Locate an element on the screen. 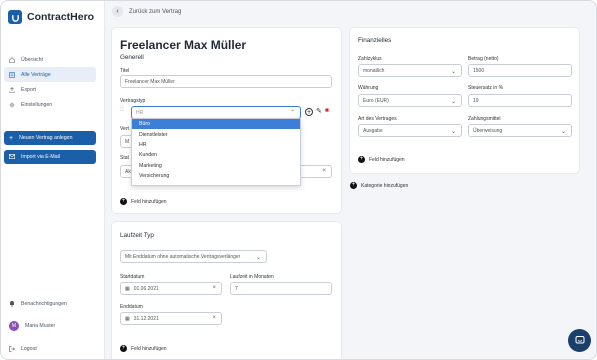 The height and width of the screenshot is (360, 597). payment-select: Überweisung ⌄ is located at coordinates (520, 130).